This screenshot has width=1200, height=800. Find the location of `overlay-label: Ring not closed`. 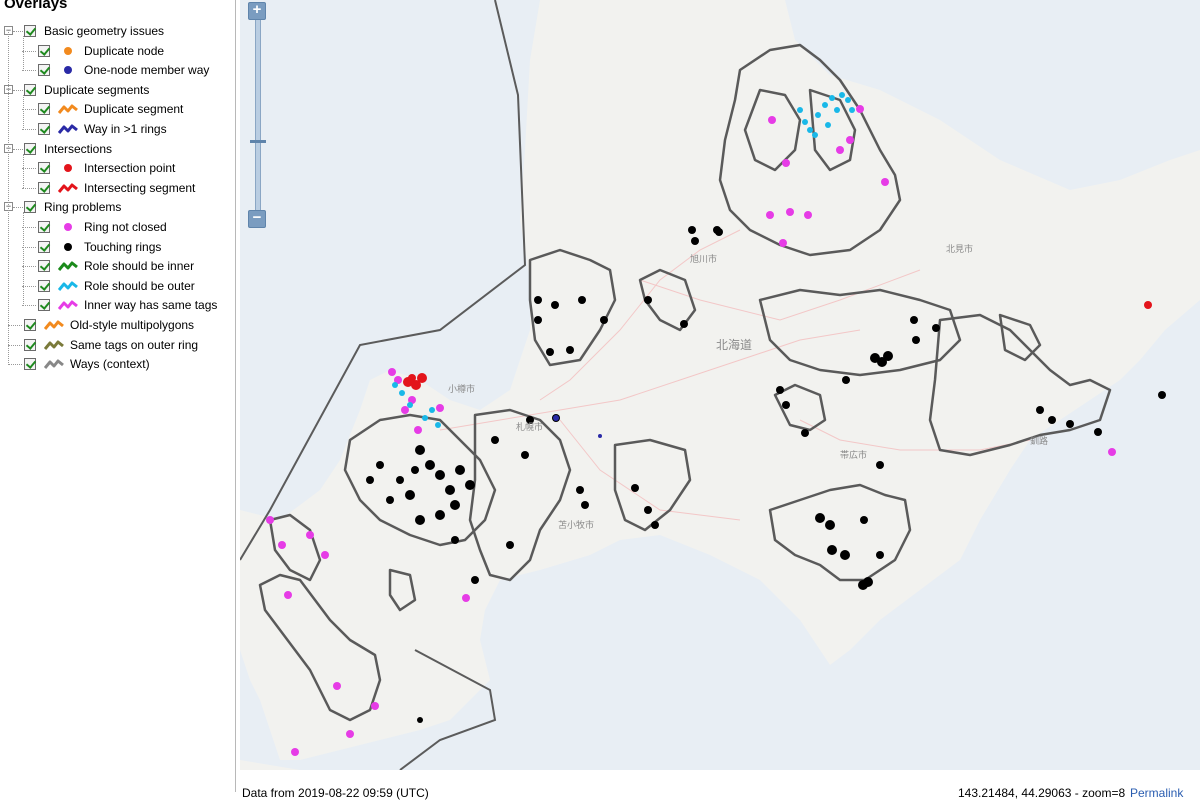

overlay-label: Ring not closed is located at coordinates (125, 227).